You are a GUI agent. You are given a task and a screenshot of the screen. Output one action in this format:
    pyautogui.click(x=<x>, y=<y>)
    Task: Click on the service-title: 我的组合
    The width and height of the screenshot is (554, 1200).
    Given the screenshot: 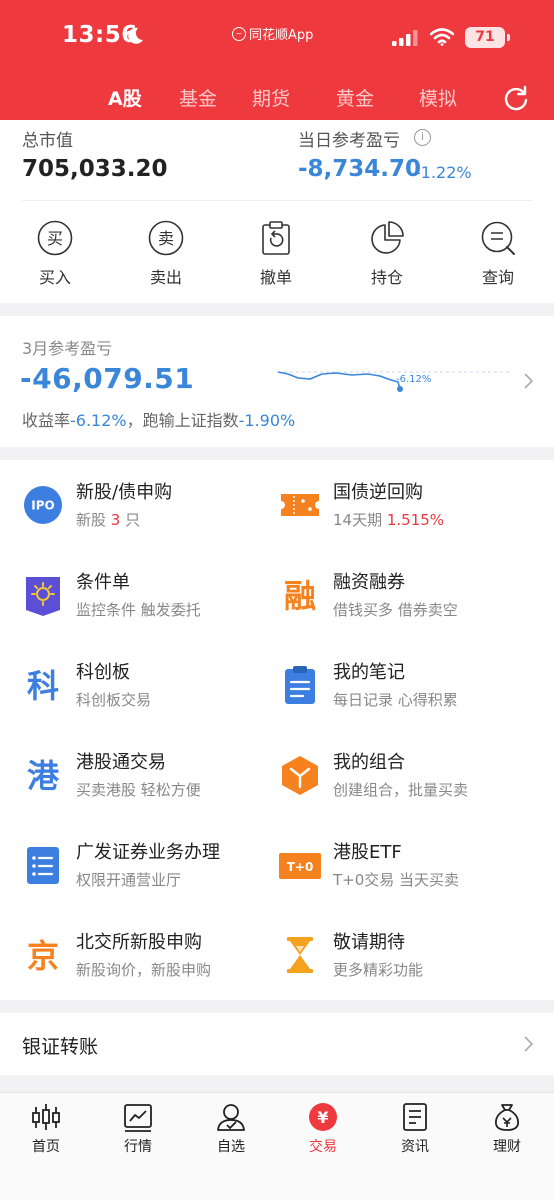 What is the action you would take?
    pyautogui.click(x=369, y=762)
    